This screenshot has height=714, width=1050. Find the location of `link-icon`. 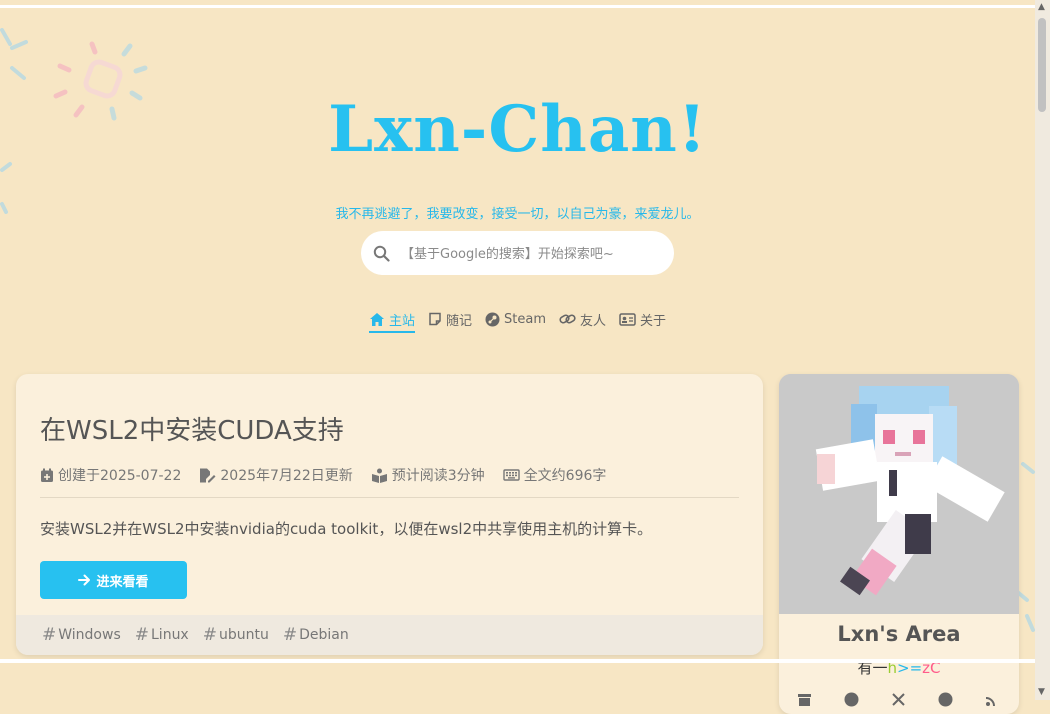

link-icon is located at coordinates (567, 319).